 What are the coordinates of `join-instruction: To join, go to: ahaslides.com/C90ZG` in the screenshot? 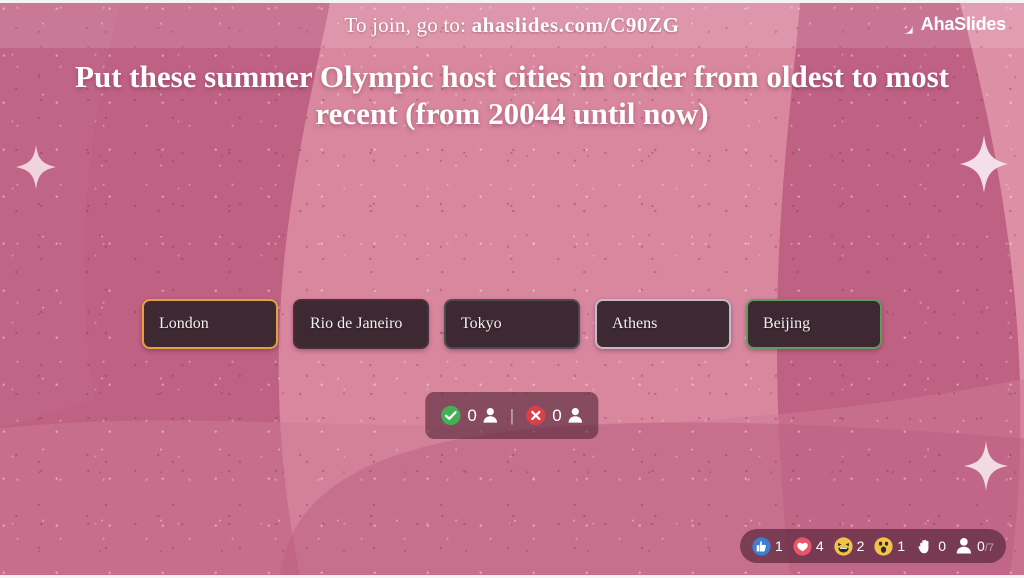 It's located at (511, 25).